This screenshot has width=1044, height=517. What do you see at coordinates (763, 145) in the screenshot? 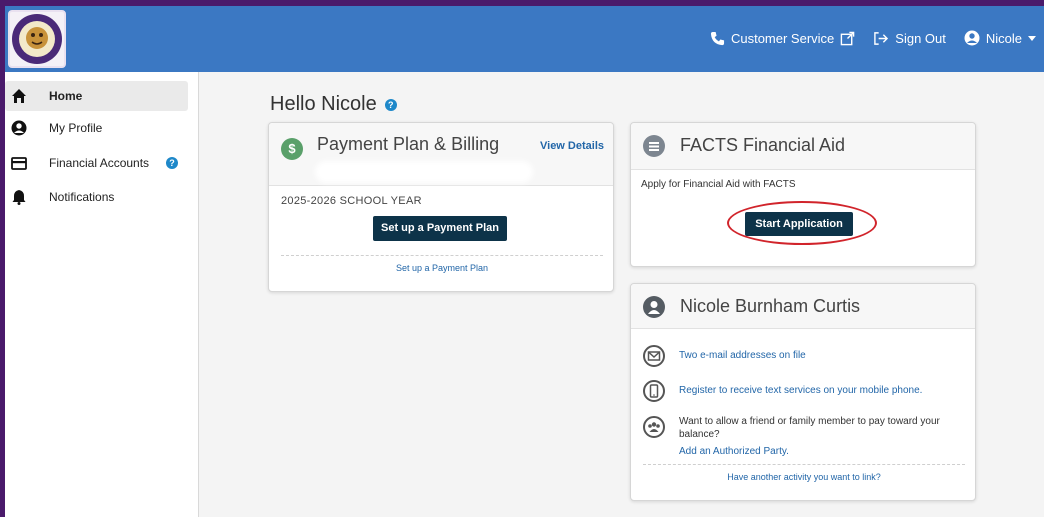
I see `card-title: FACTS Financial Aid` at bounding box center [763, 145].